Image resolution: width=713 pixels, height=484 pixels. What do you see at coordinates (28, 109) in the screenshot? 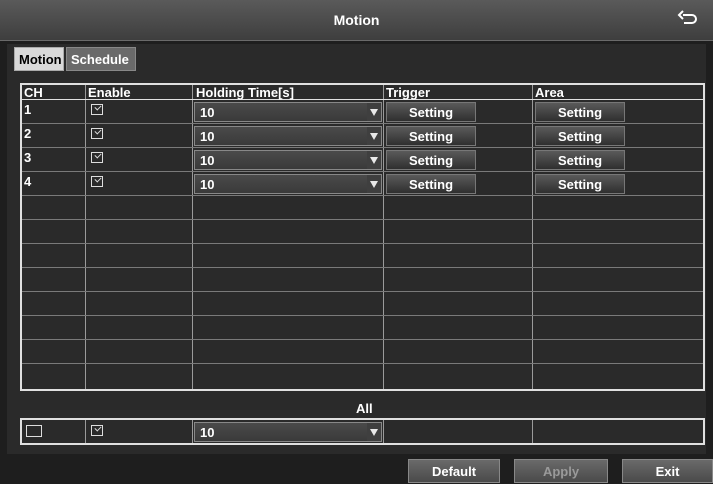
I see `channel-number: 1` at bounding box center [28, 109].